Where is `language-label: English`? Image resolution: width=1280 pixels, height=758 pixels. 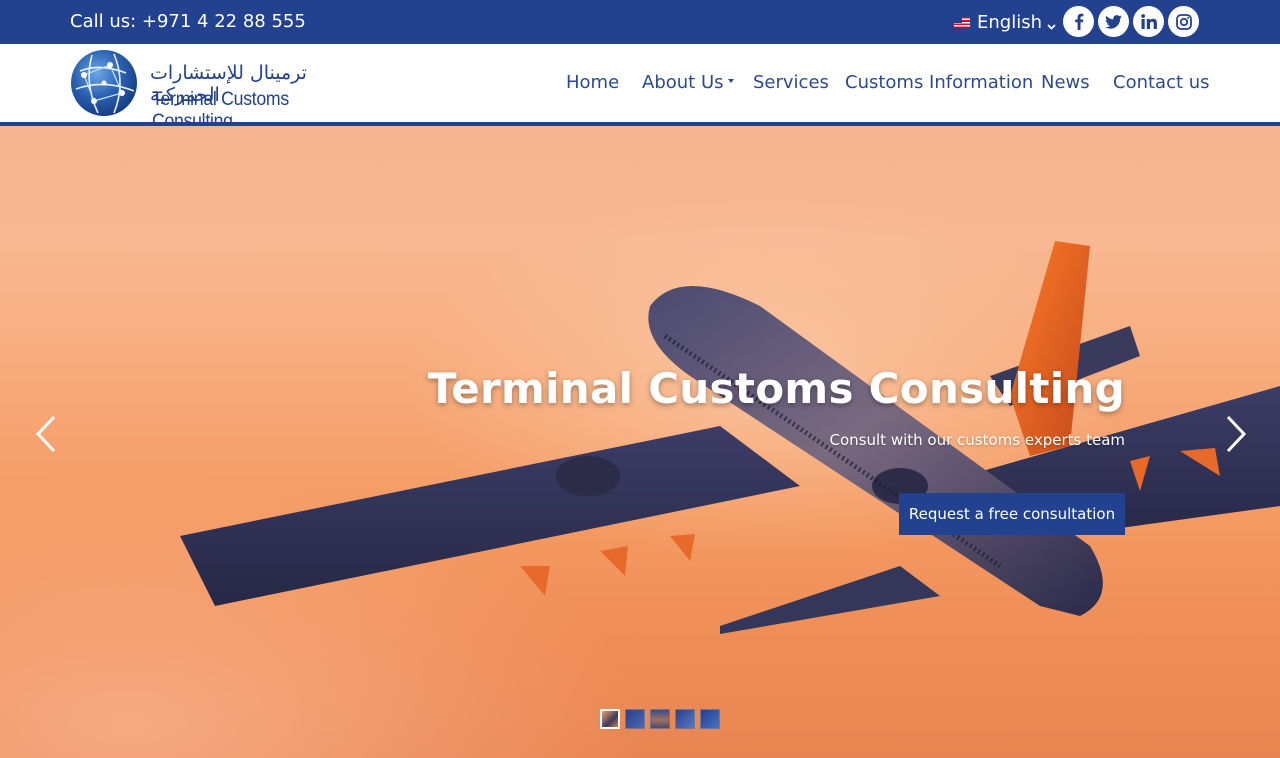 language-label: English is located at coordinates (1009, 22).